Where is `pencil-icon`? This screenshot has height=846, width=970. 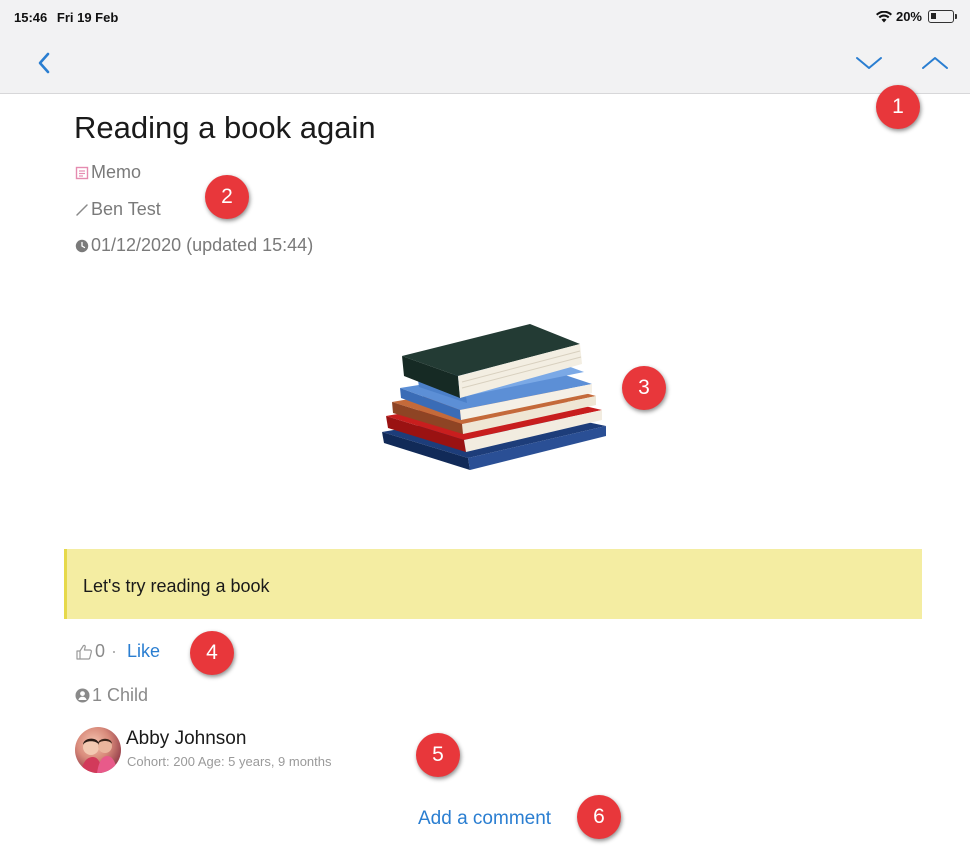
pencil-icon is located at coordinates (82, 209).